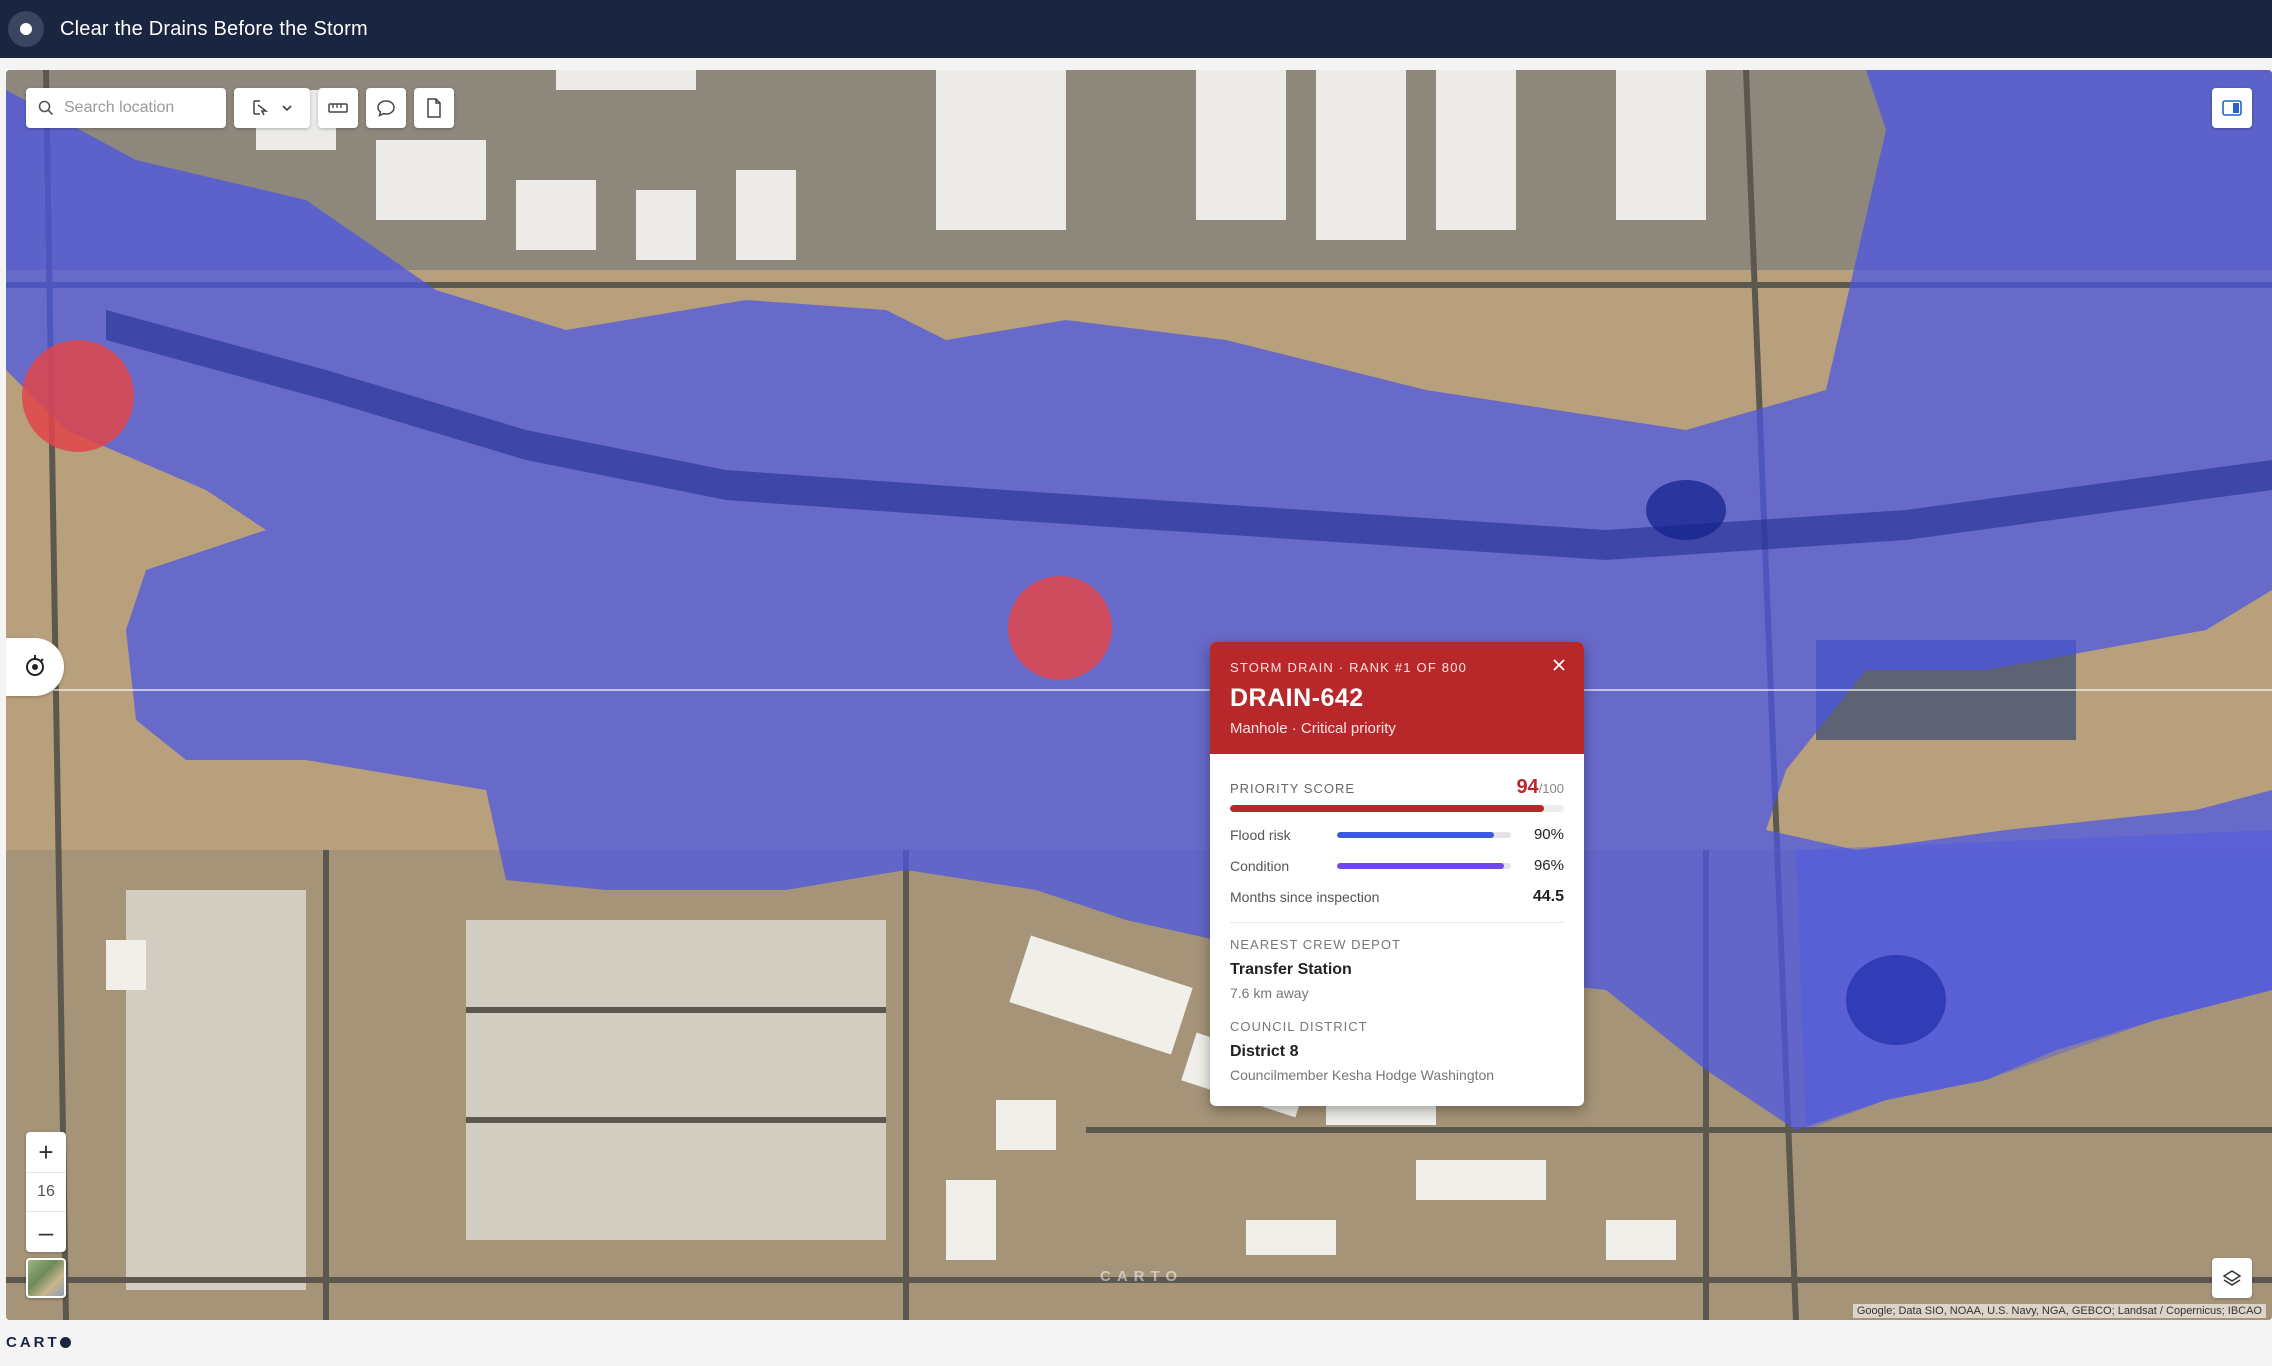  What do you see at coordinates (1136, 1343) in the screenshot?
I see `footer: CART` at bounding box center [1136, 1343].